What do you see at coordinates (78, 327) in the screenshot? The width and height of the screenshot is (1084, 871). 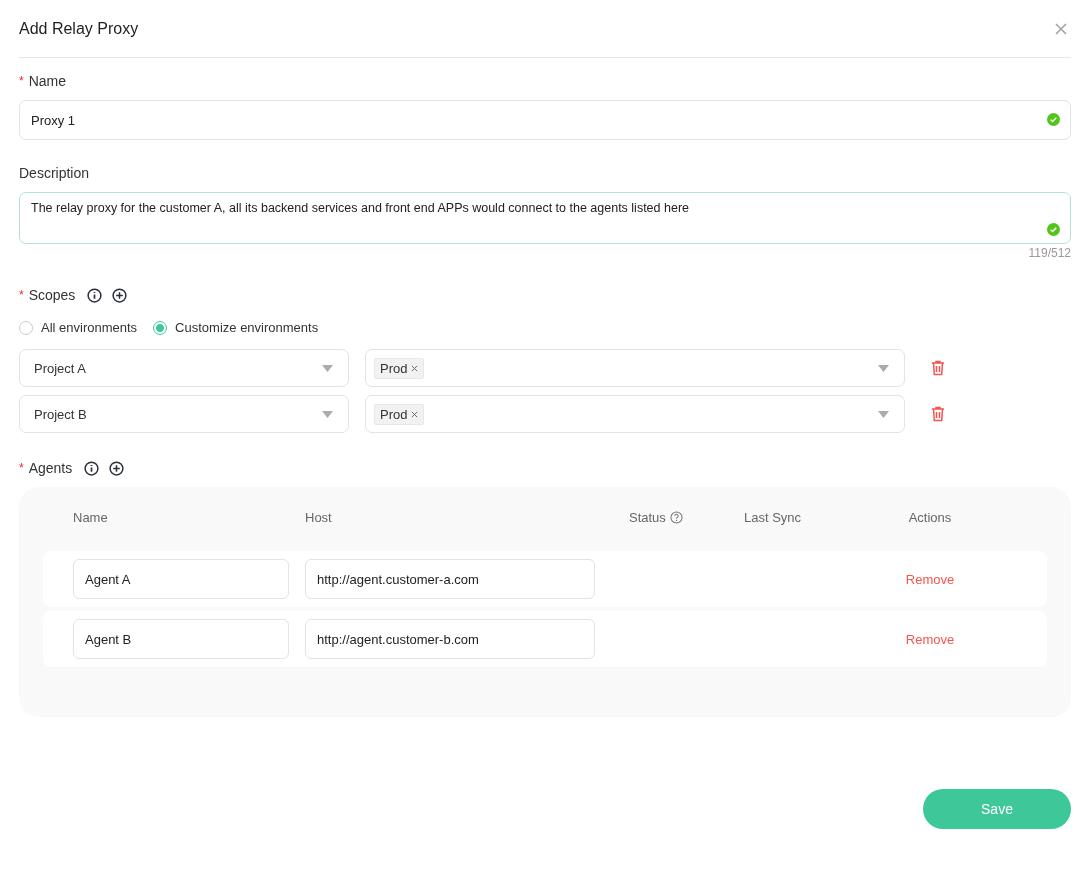 I see `radio-option: All environments` at bounding box center [78, 327].